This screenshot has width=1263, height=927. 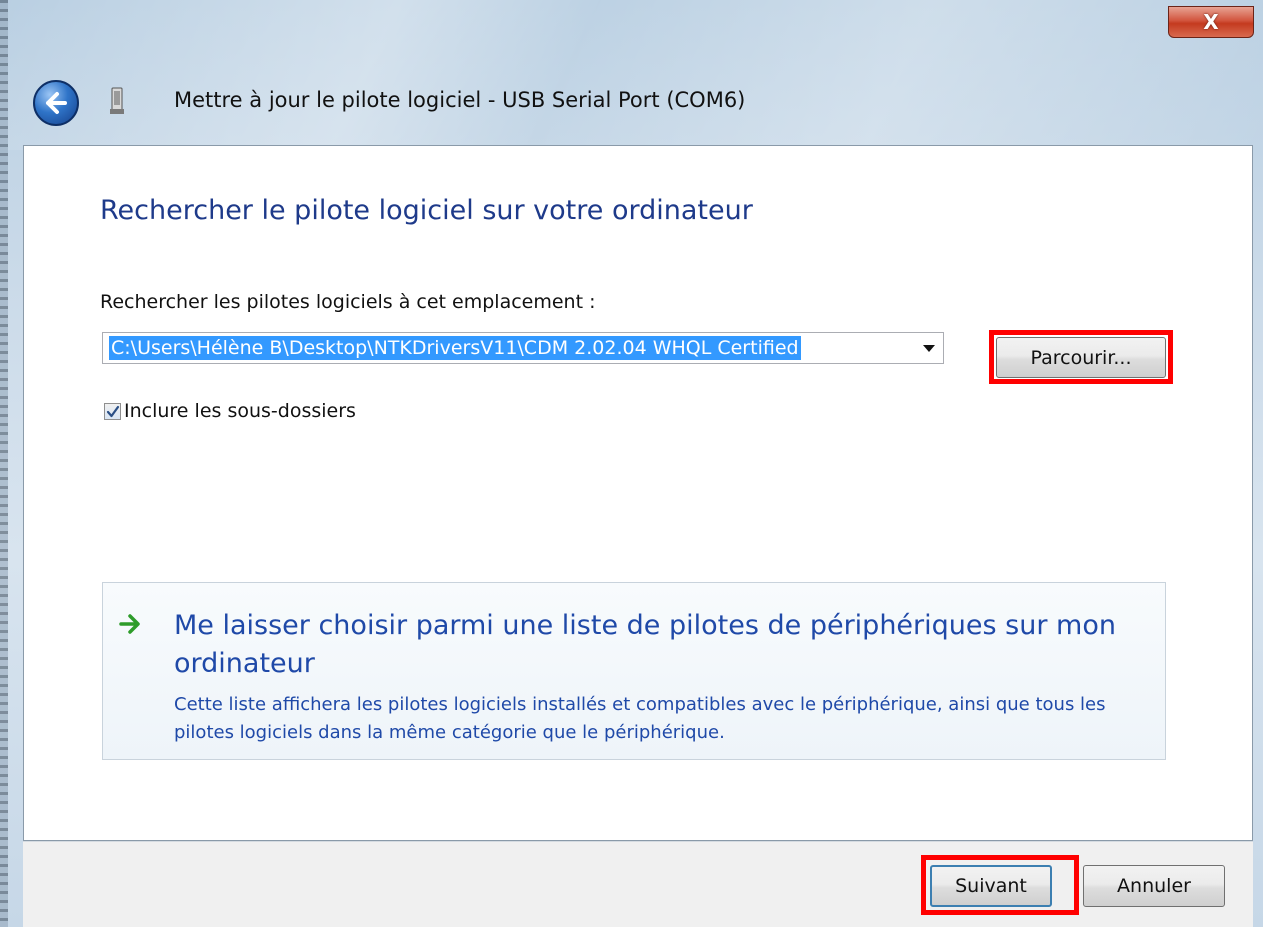 I want to click on checkmark-icon, so click(x=113, y=411).